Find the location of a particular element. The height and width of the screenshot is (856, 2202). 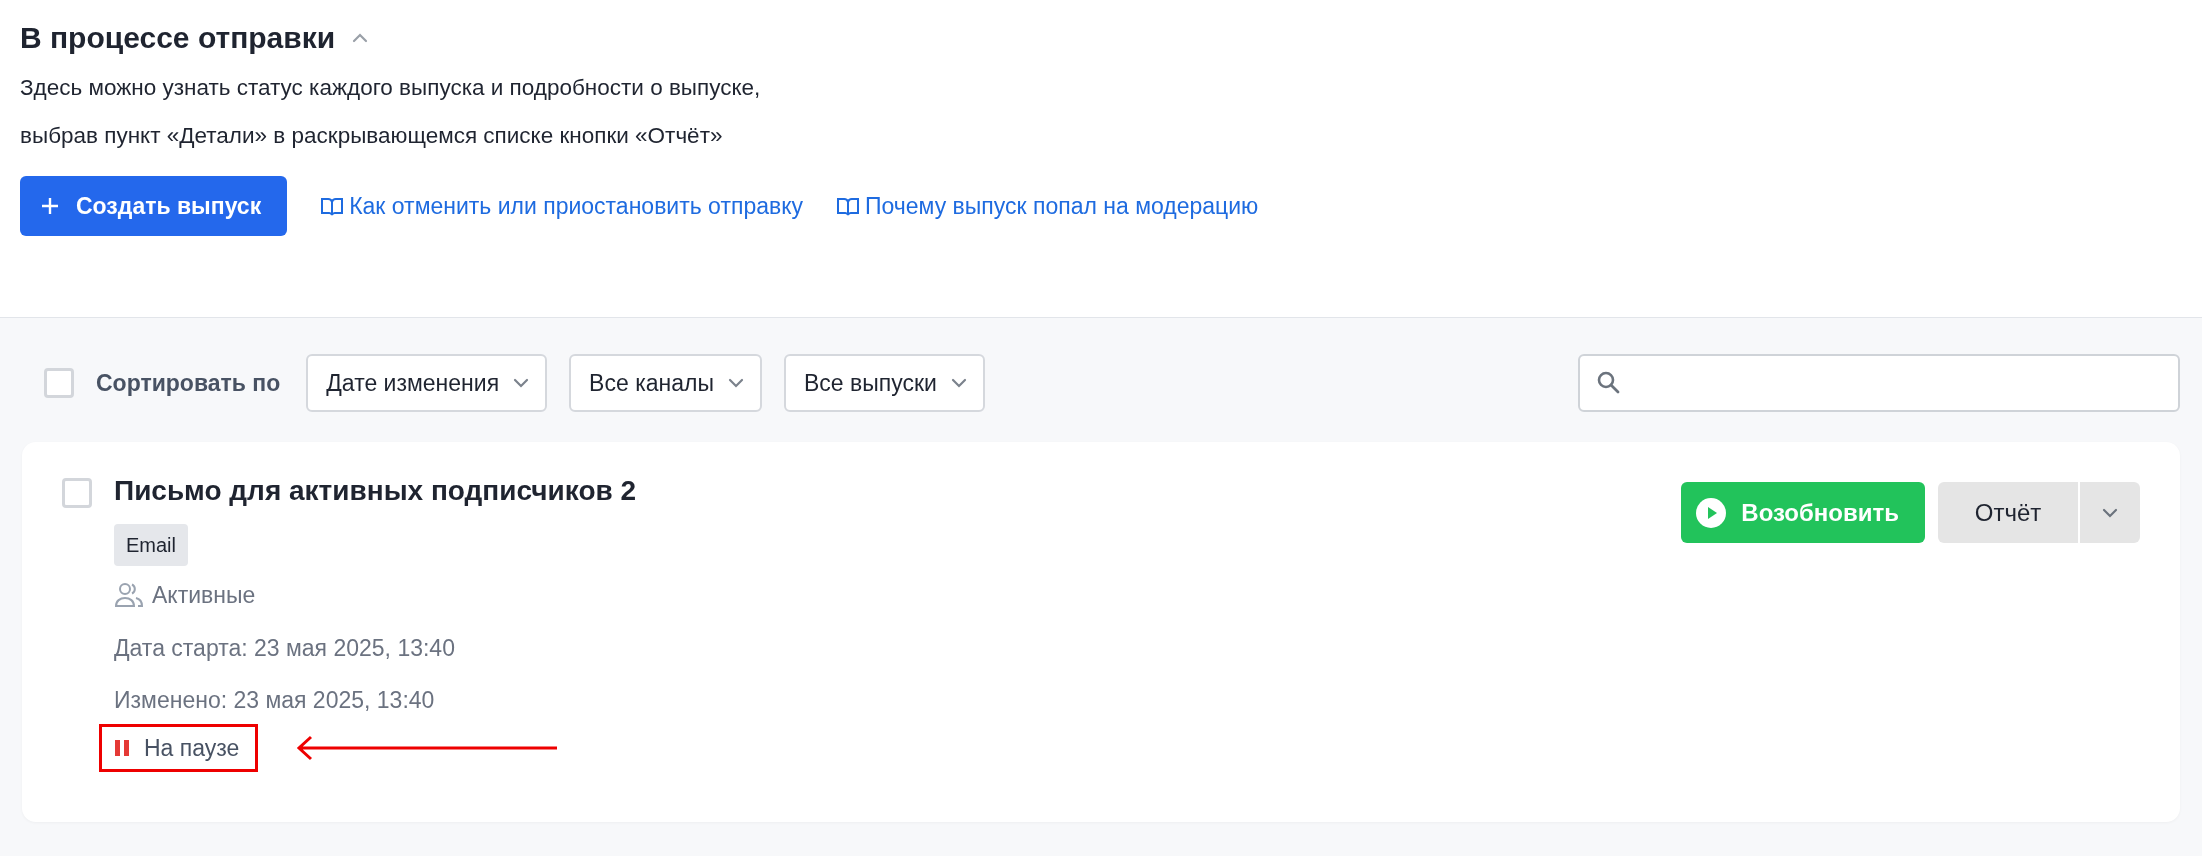

start-date: Дата старта: 23 мая 2025, 13:40 is located at coordinates (284, 648).